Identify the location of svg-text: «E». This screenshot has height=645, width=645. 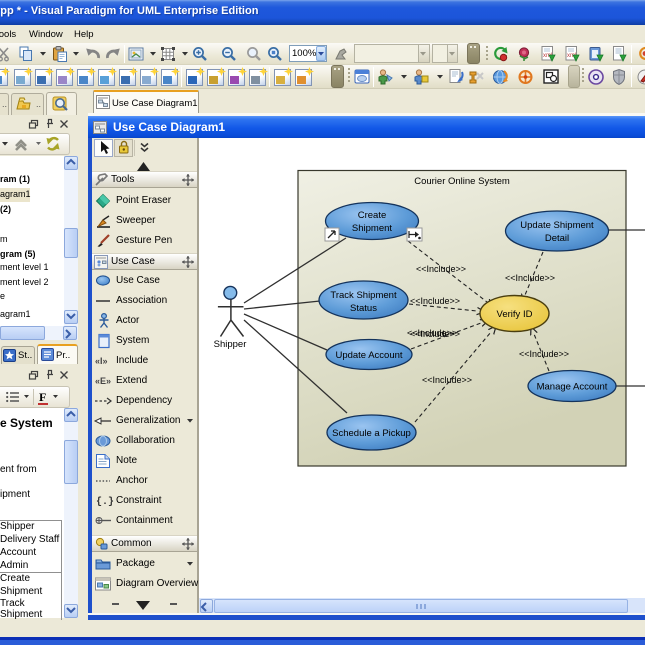
(103, 381).